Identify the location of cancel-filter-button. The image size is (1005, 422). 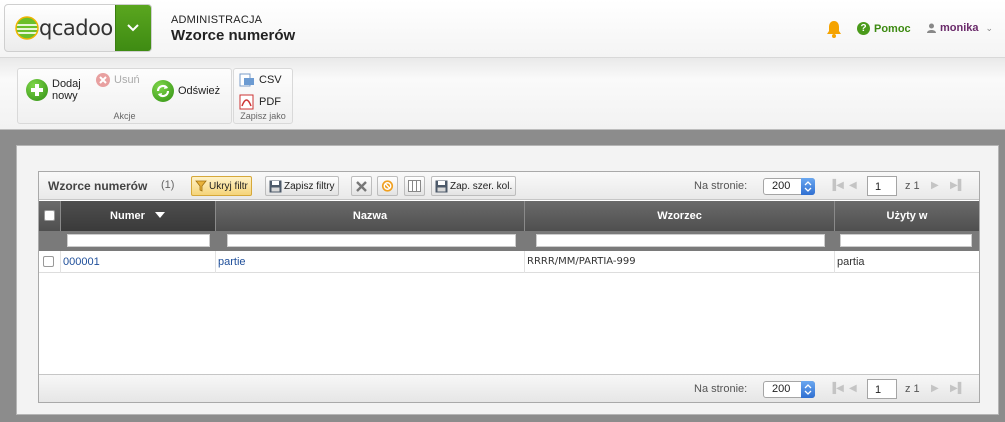
(387, 186).